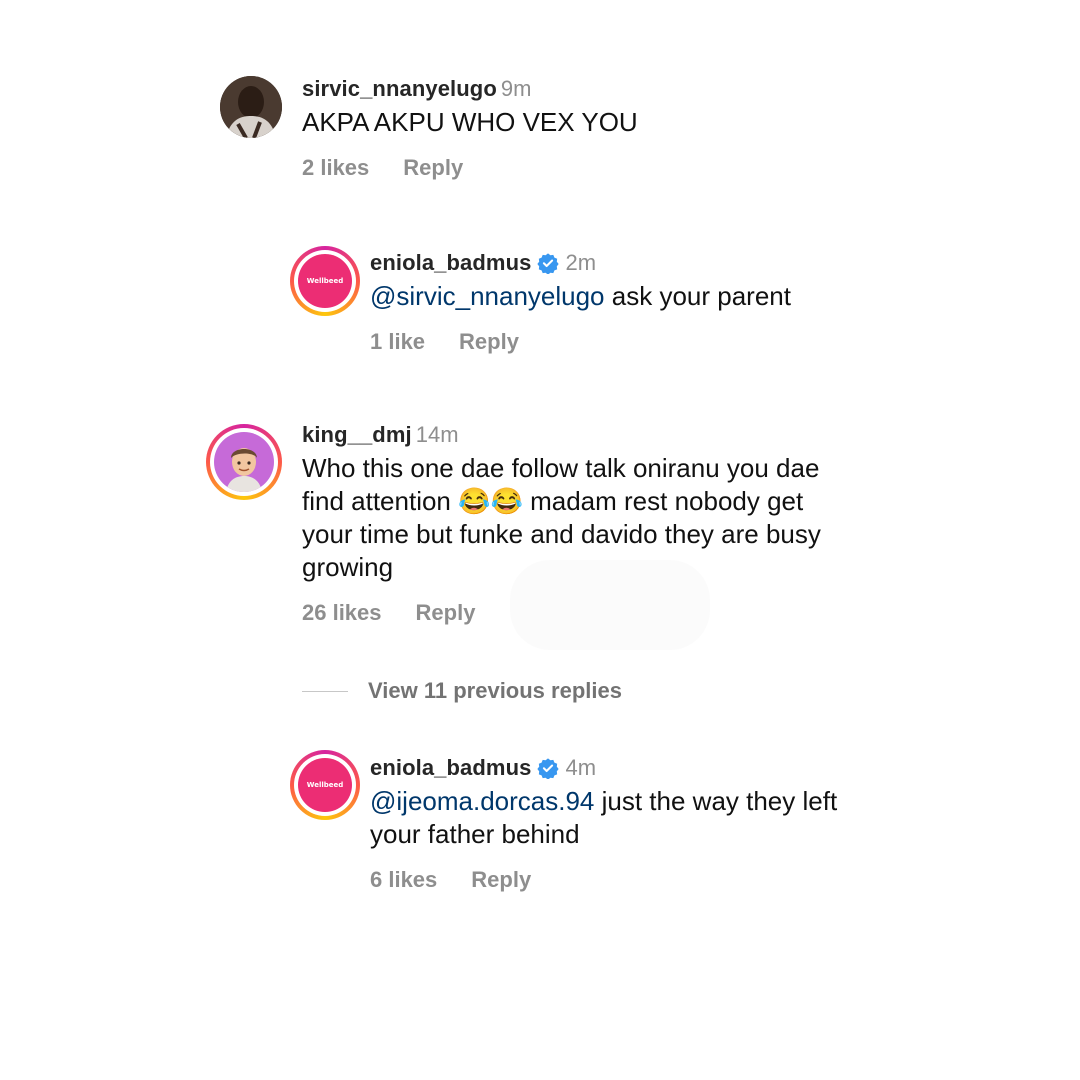 The image size is (1080, 1080). Describe the element at coordinates (437, 434) in the screenshot. I see `timestamp: 14m` at that location.